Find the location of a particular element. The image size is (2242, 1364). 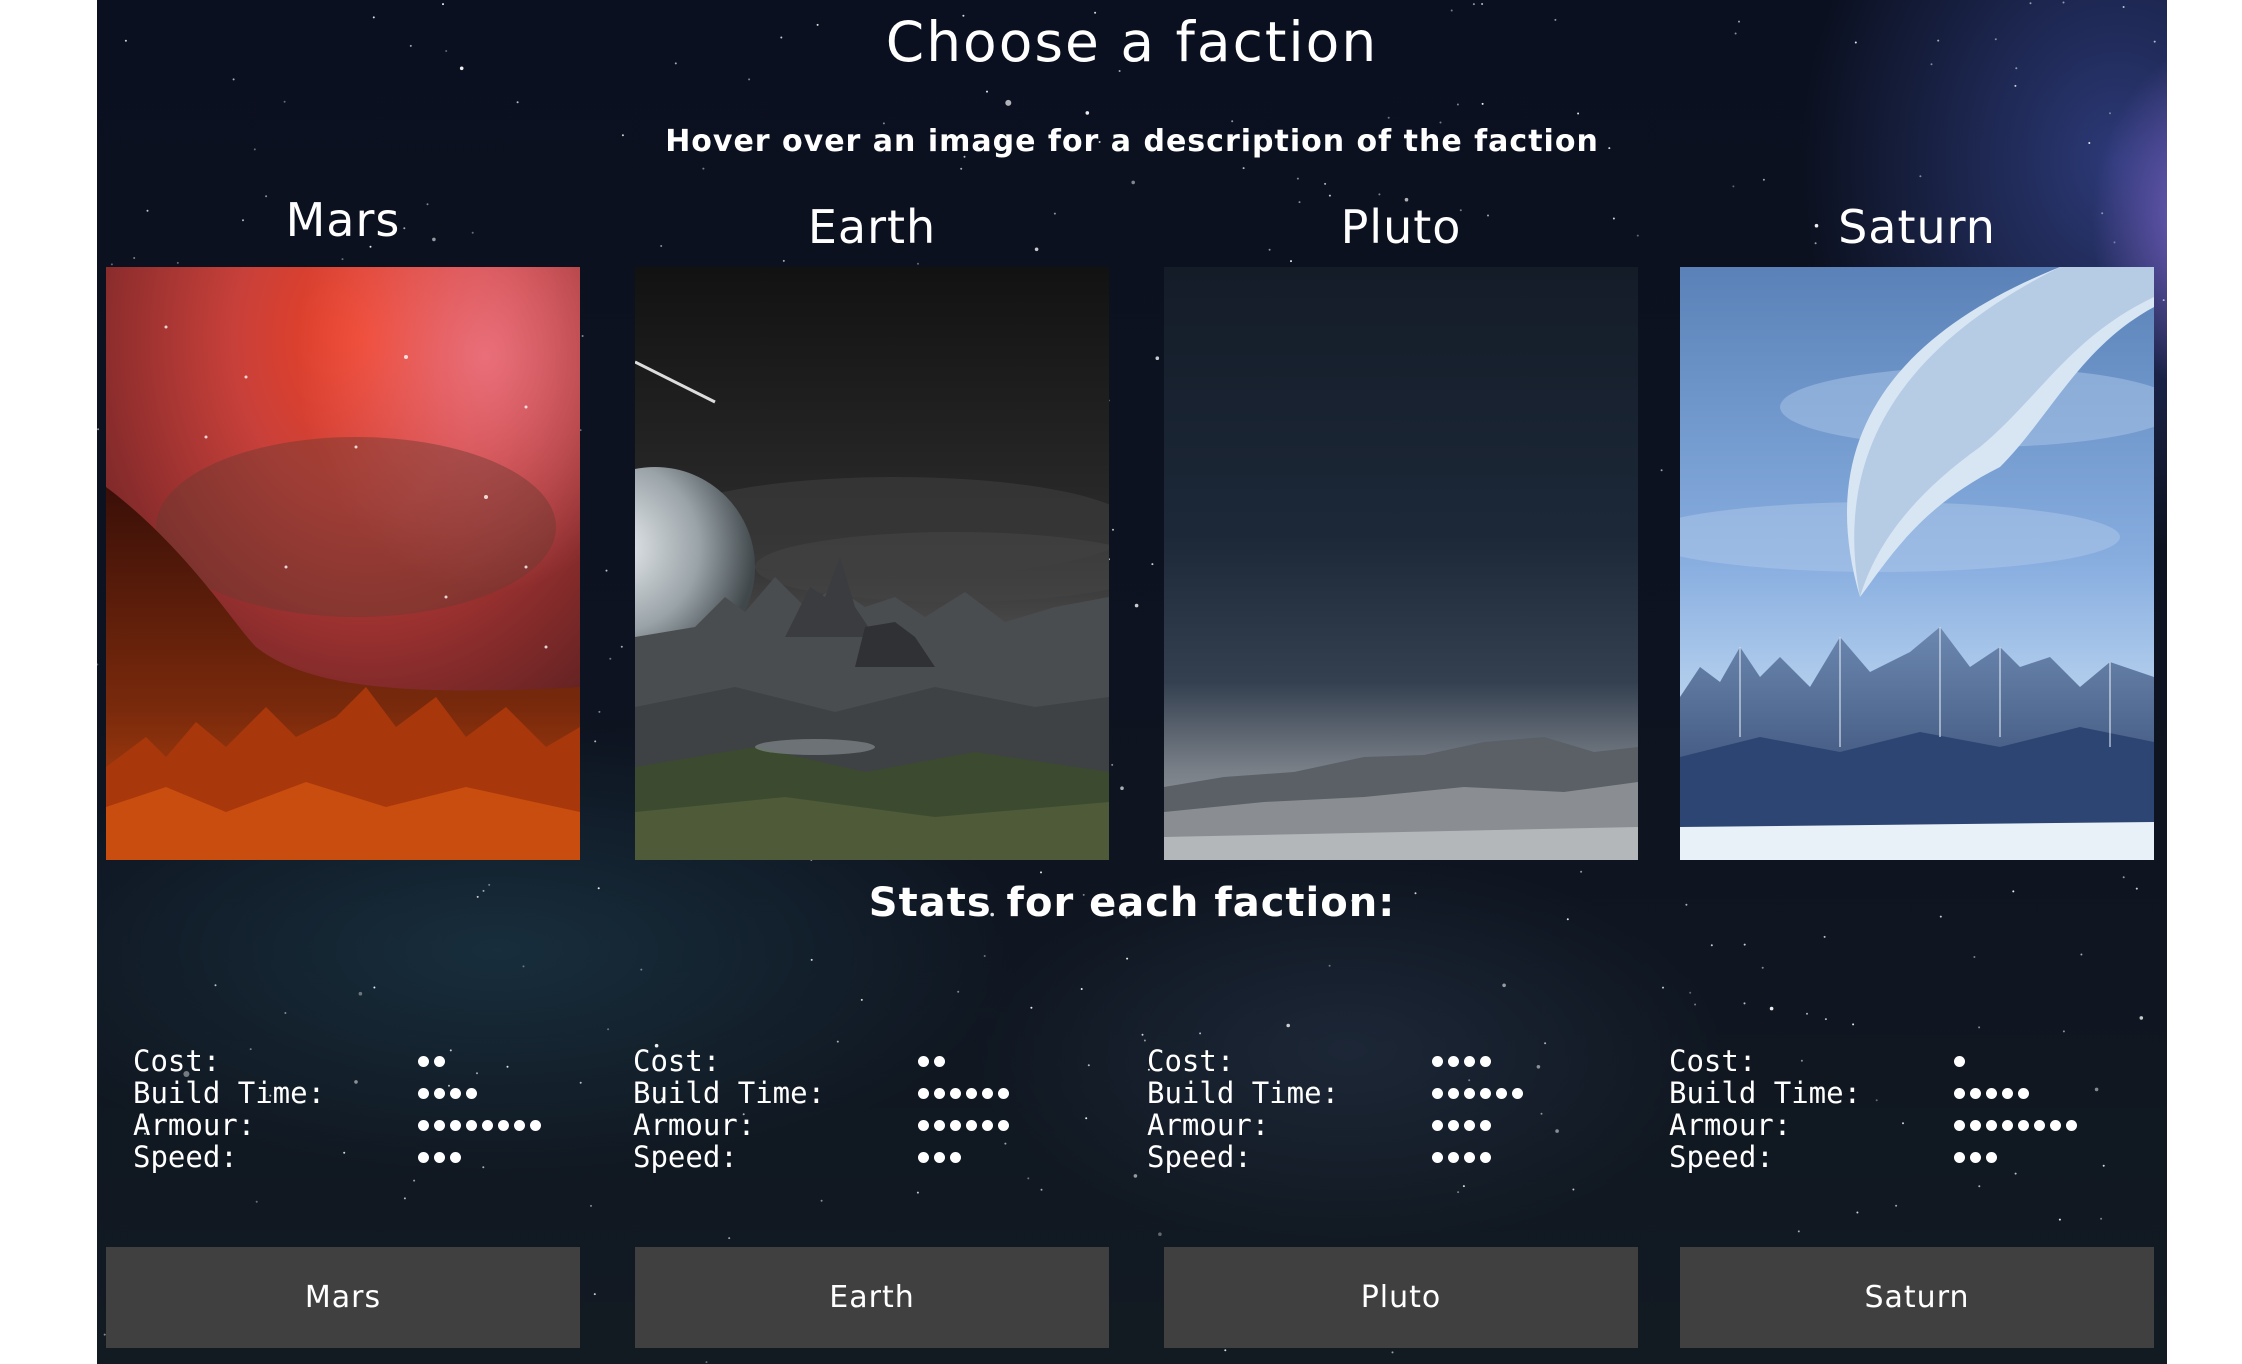

stats-mars: Cost: Build Time: Armour: Speed: is located at coordinates (363, 1109).